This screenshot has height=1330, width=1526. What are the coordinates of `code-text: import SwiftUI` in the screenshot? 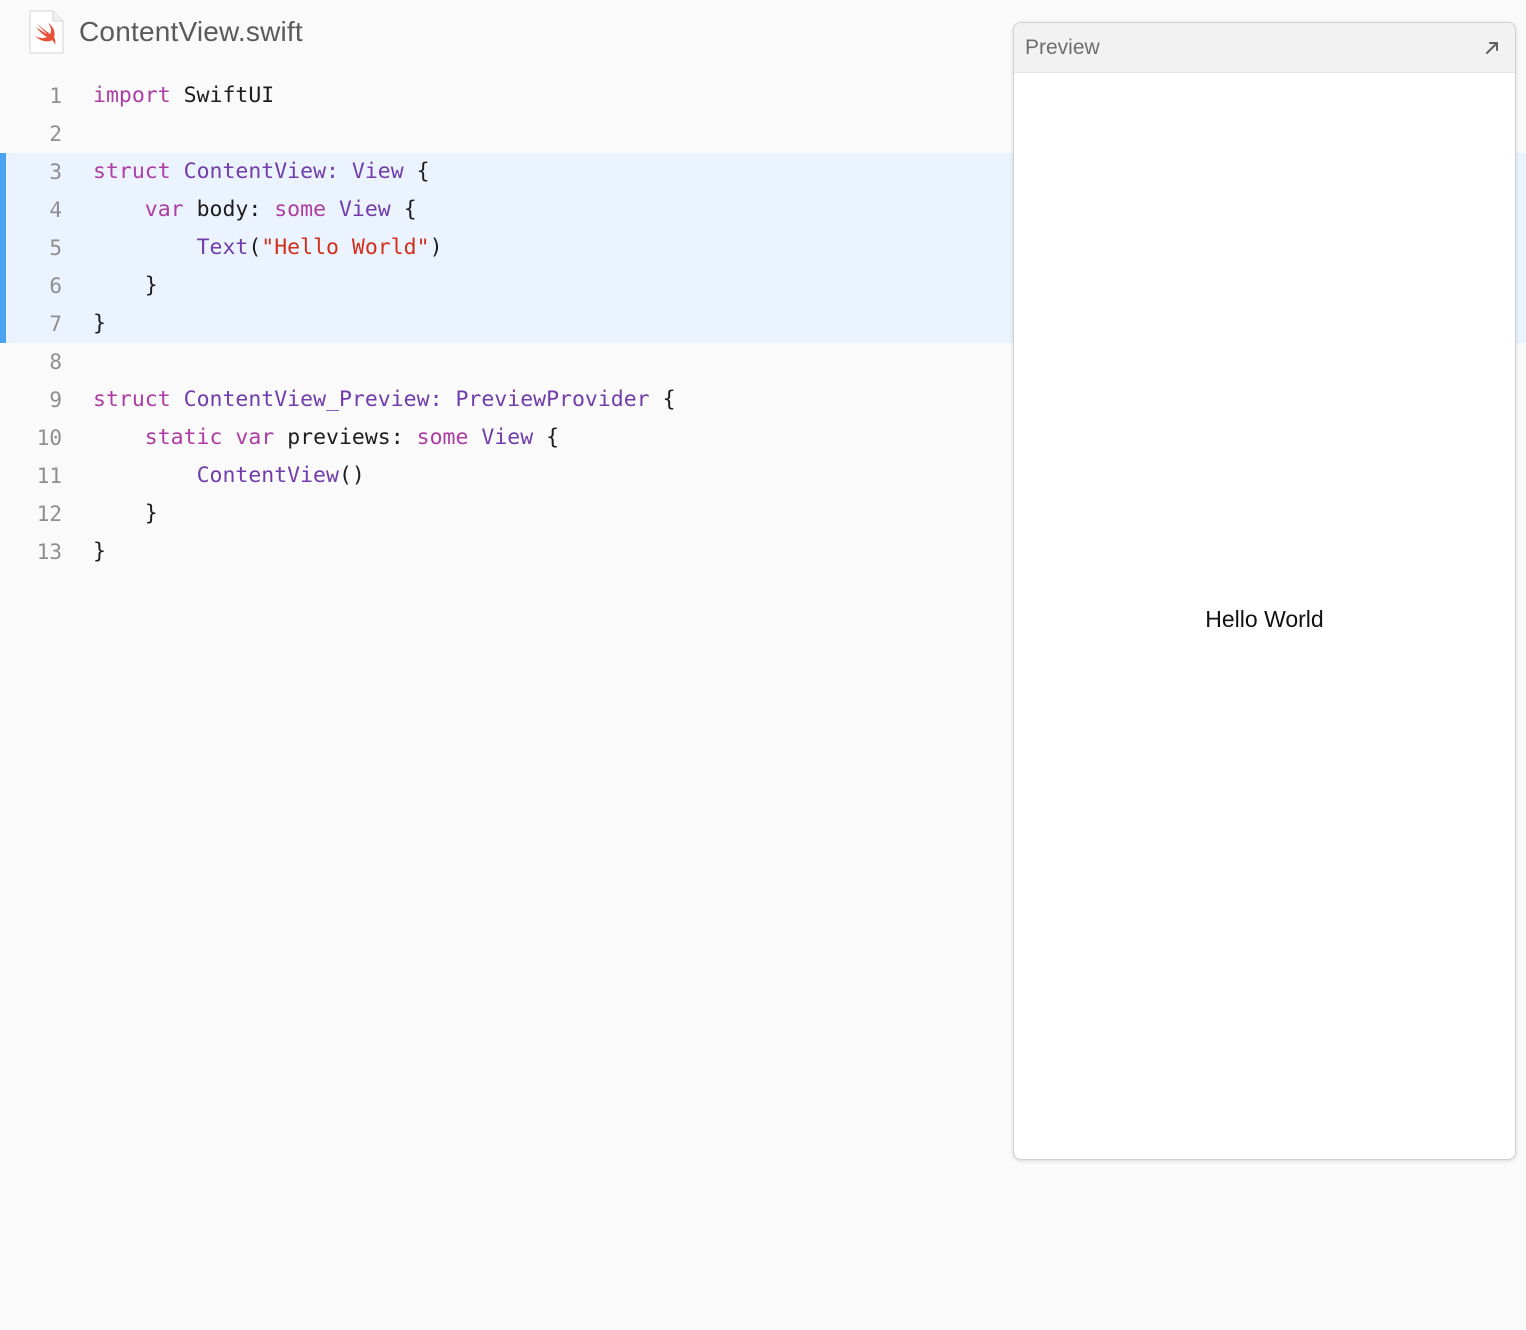 It's located at (183, 96).